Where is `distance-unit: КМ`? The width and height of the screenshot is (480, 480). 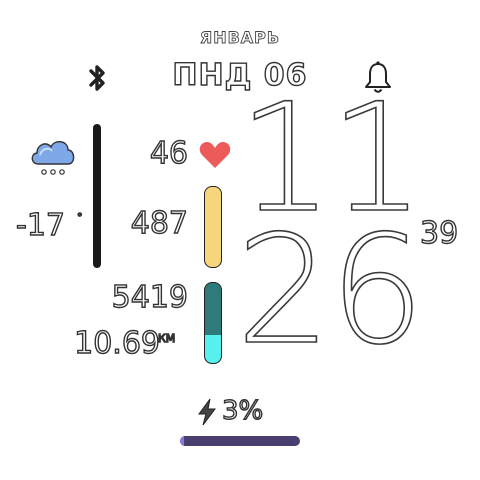
distance-unit: КМ is located at coordinates (166, 338).